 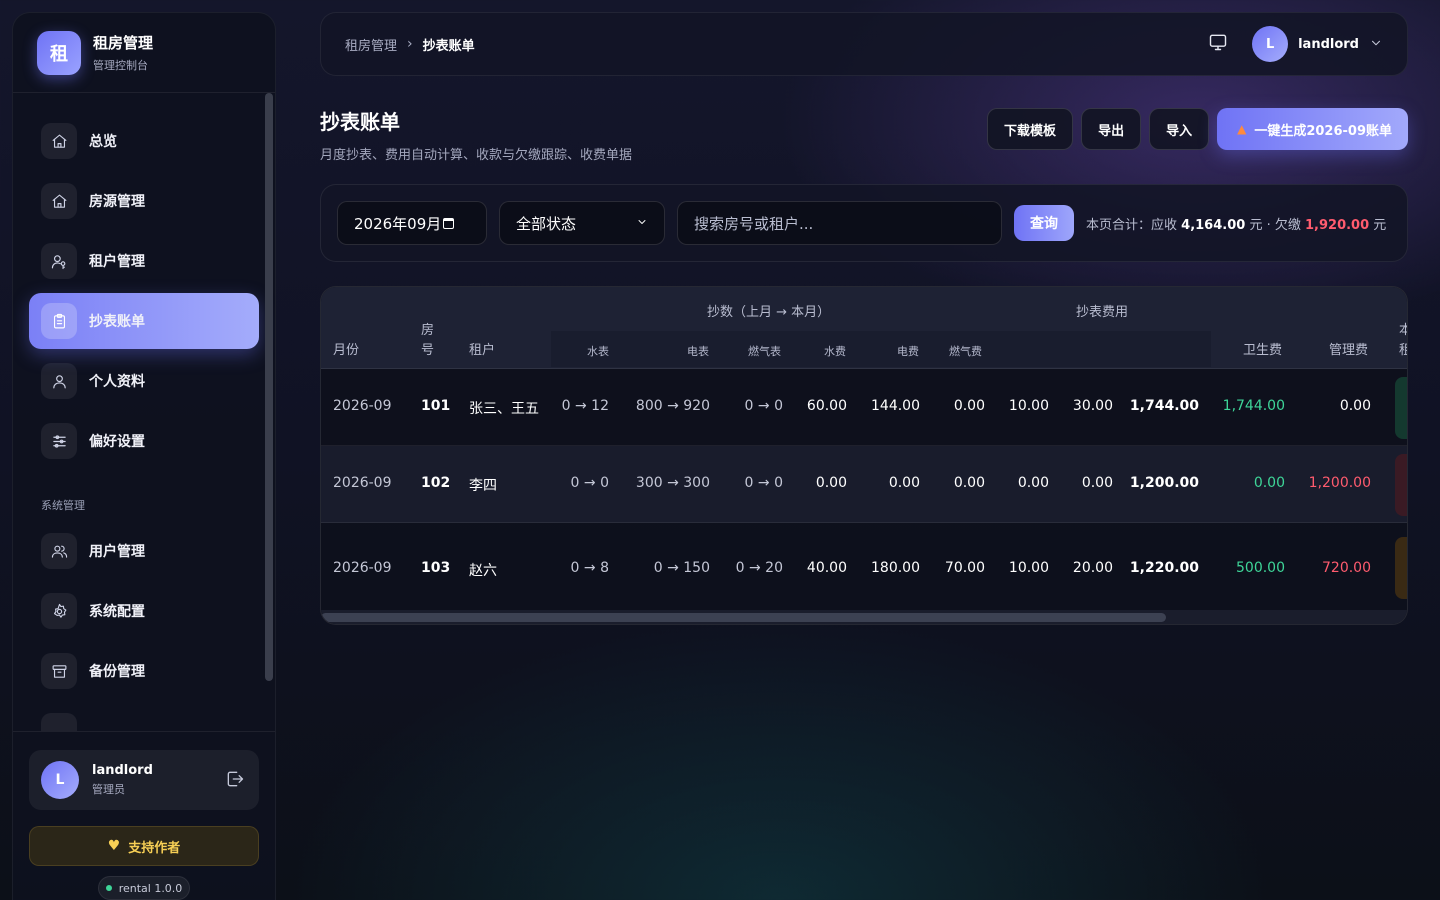 What do you see at coordinates (1263, 350) in the screenshot?
I see `header-sanitation-fee: 卫生费` at bounding box center [1263, 350].